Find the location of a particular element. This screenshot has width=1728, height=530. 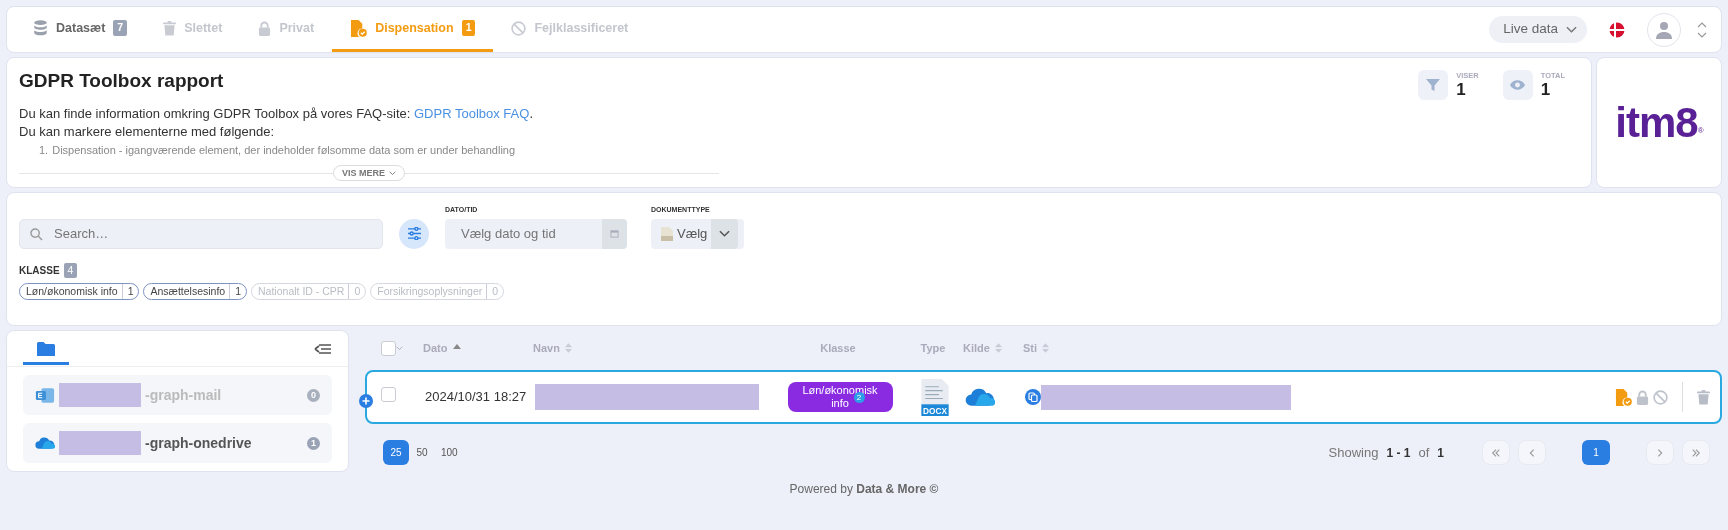

previous-page-button is located at coordinates (1532, 452).